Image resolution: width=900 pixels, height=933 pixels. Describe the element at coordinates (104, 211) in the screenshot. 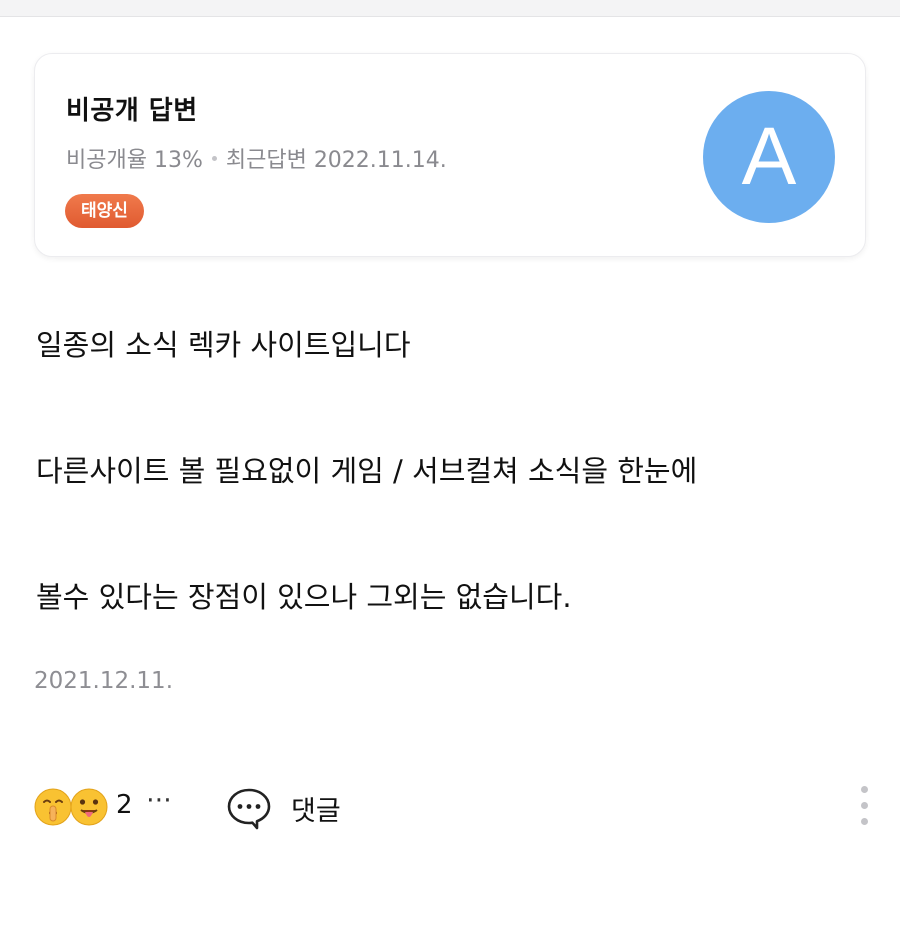

I see `rank-badge: 태양신` at that location.